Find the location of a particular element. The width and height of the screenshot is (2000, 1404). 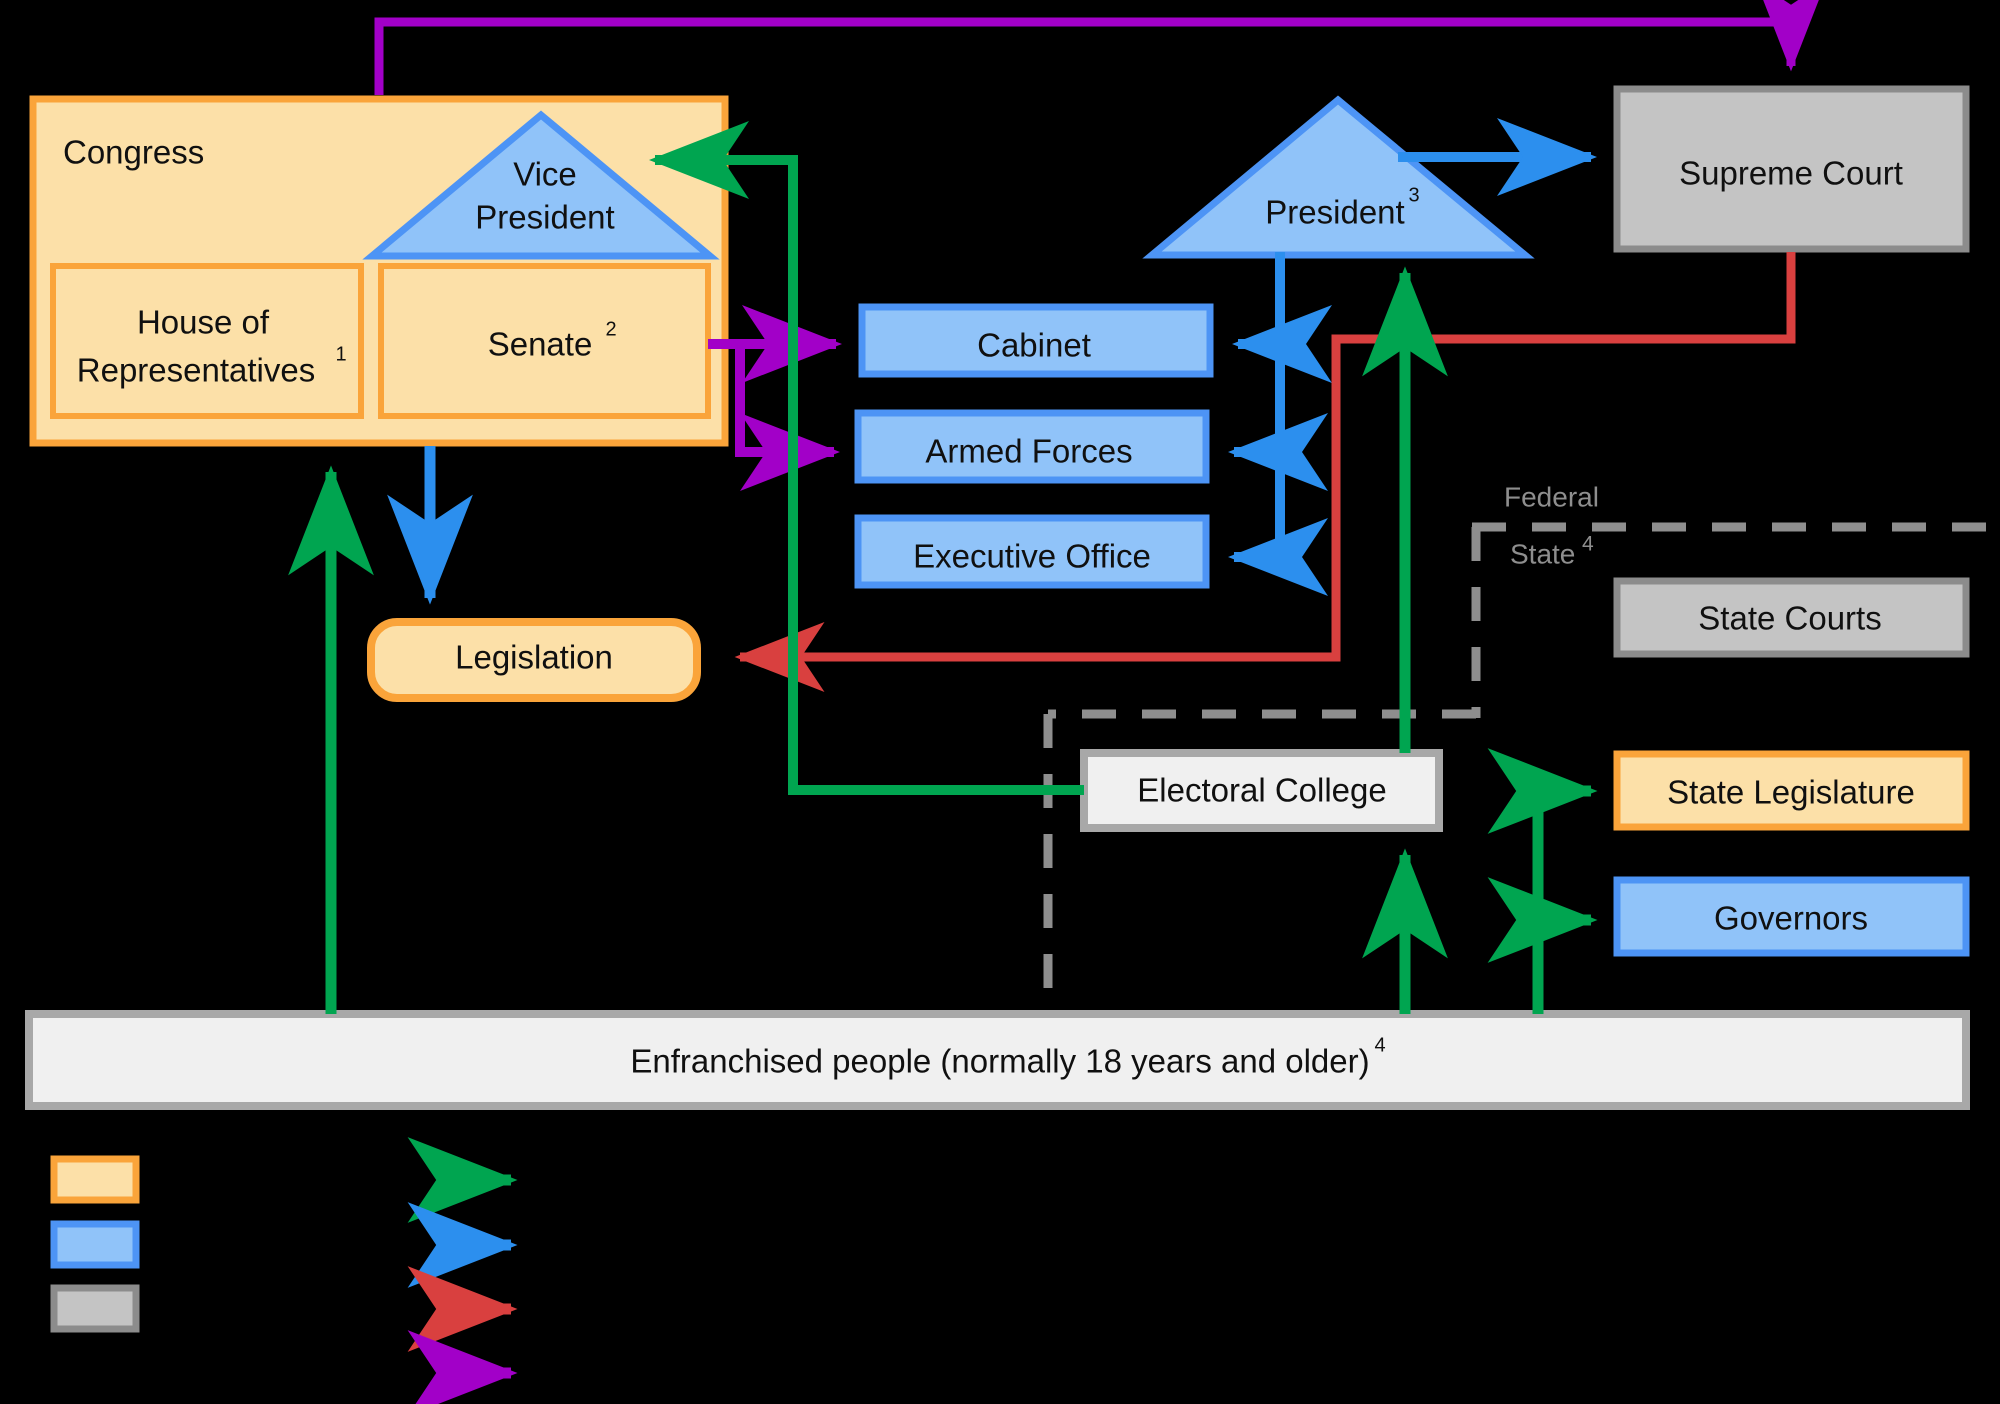

president-node: President 3 is located at coordinates (1338, 177).